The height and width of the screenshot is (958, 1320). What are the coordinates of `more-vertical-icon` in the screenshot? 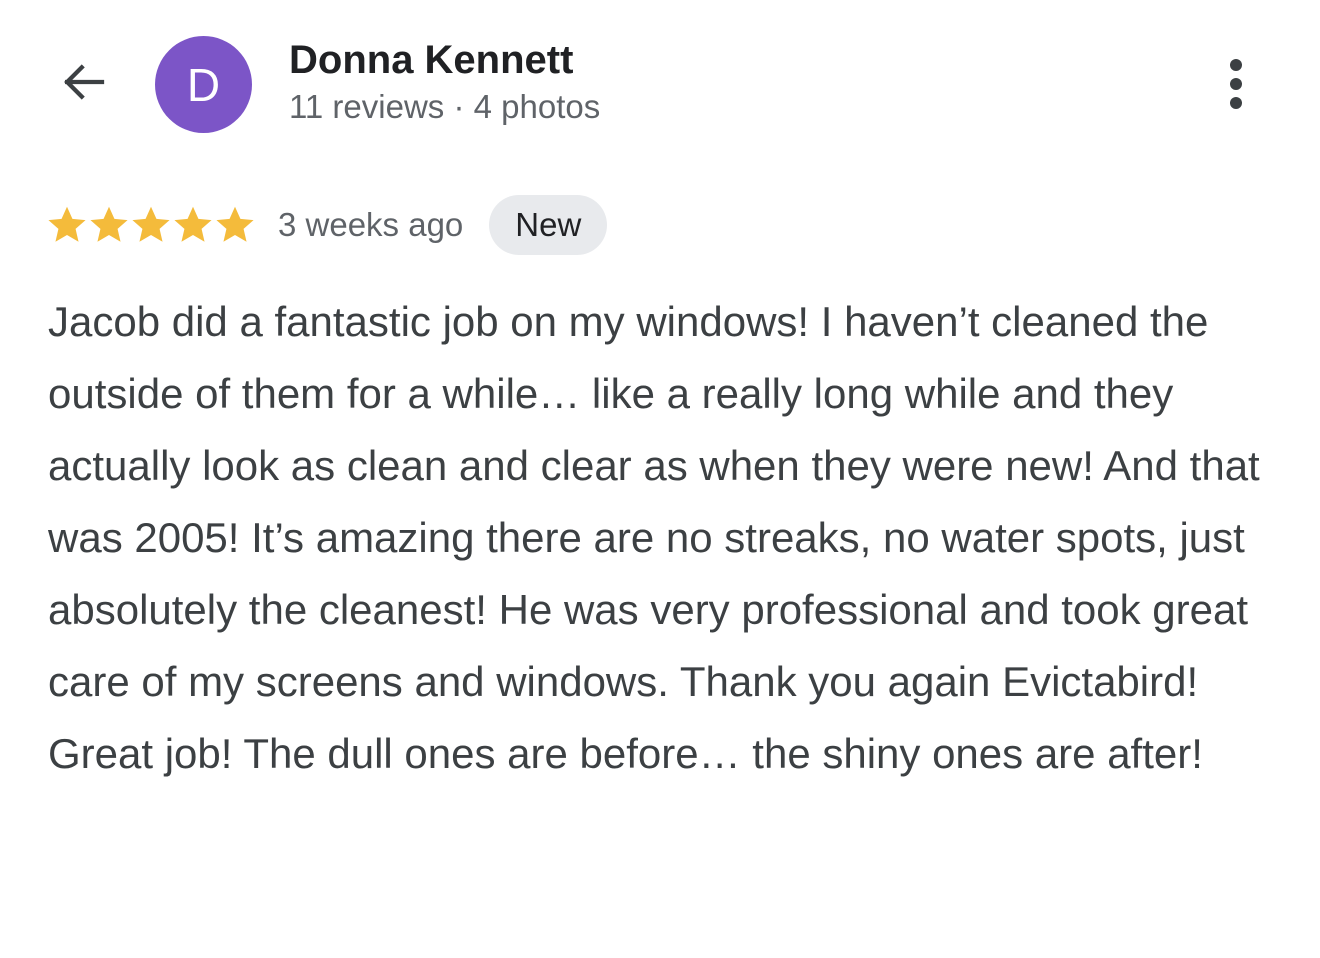 It's located at (1236, 84).